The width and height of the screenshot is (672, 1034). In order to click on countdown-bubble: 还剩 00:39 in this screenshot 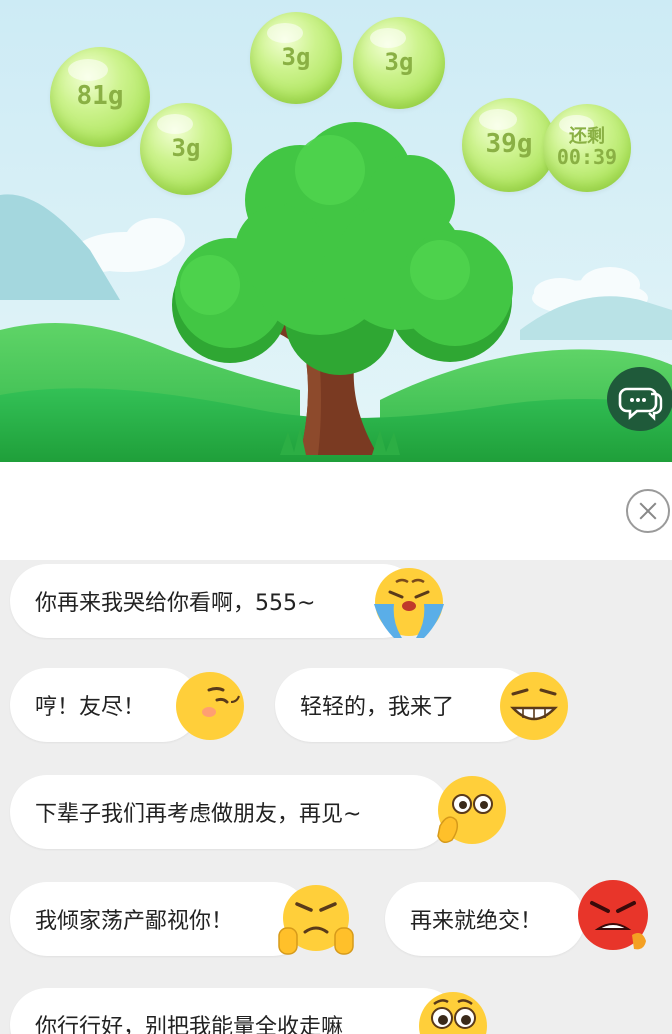, I will do `click(587, 148)`.